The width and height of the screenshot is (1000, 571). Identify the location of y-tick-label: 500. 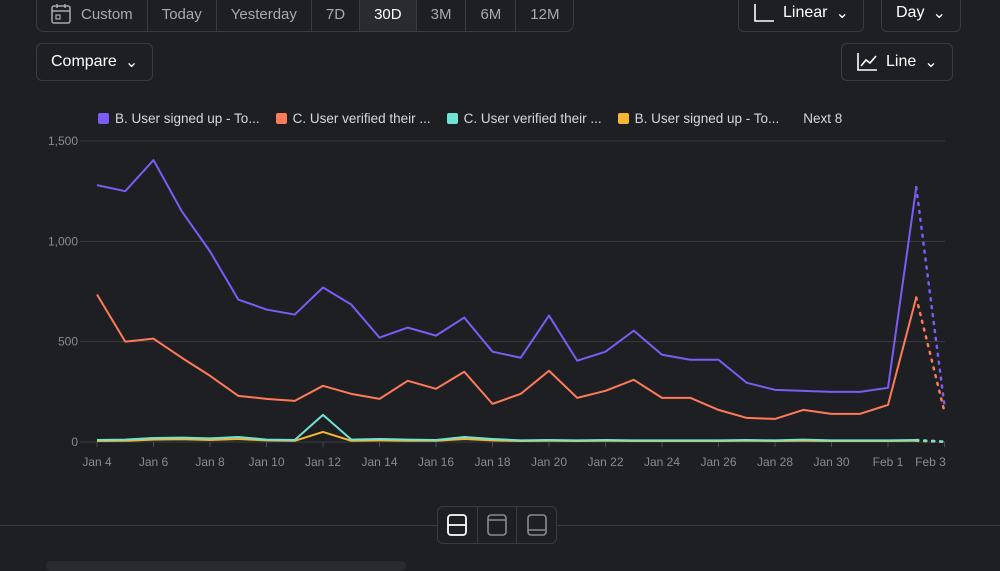
(68, 342).